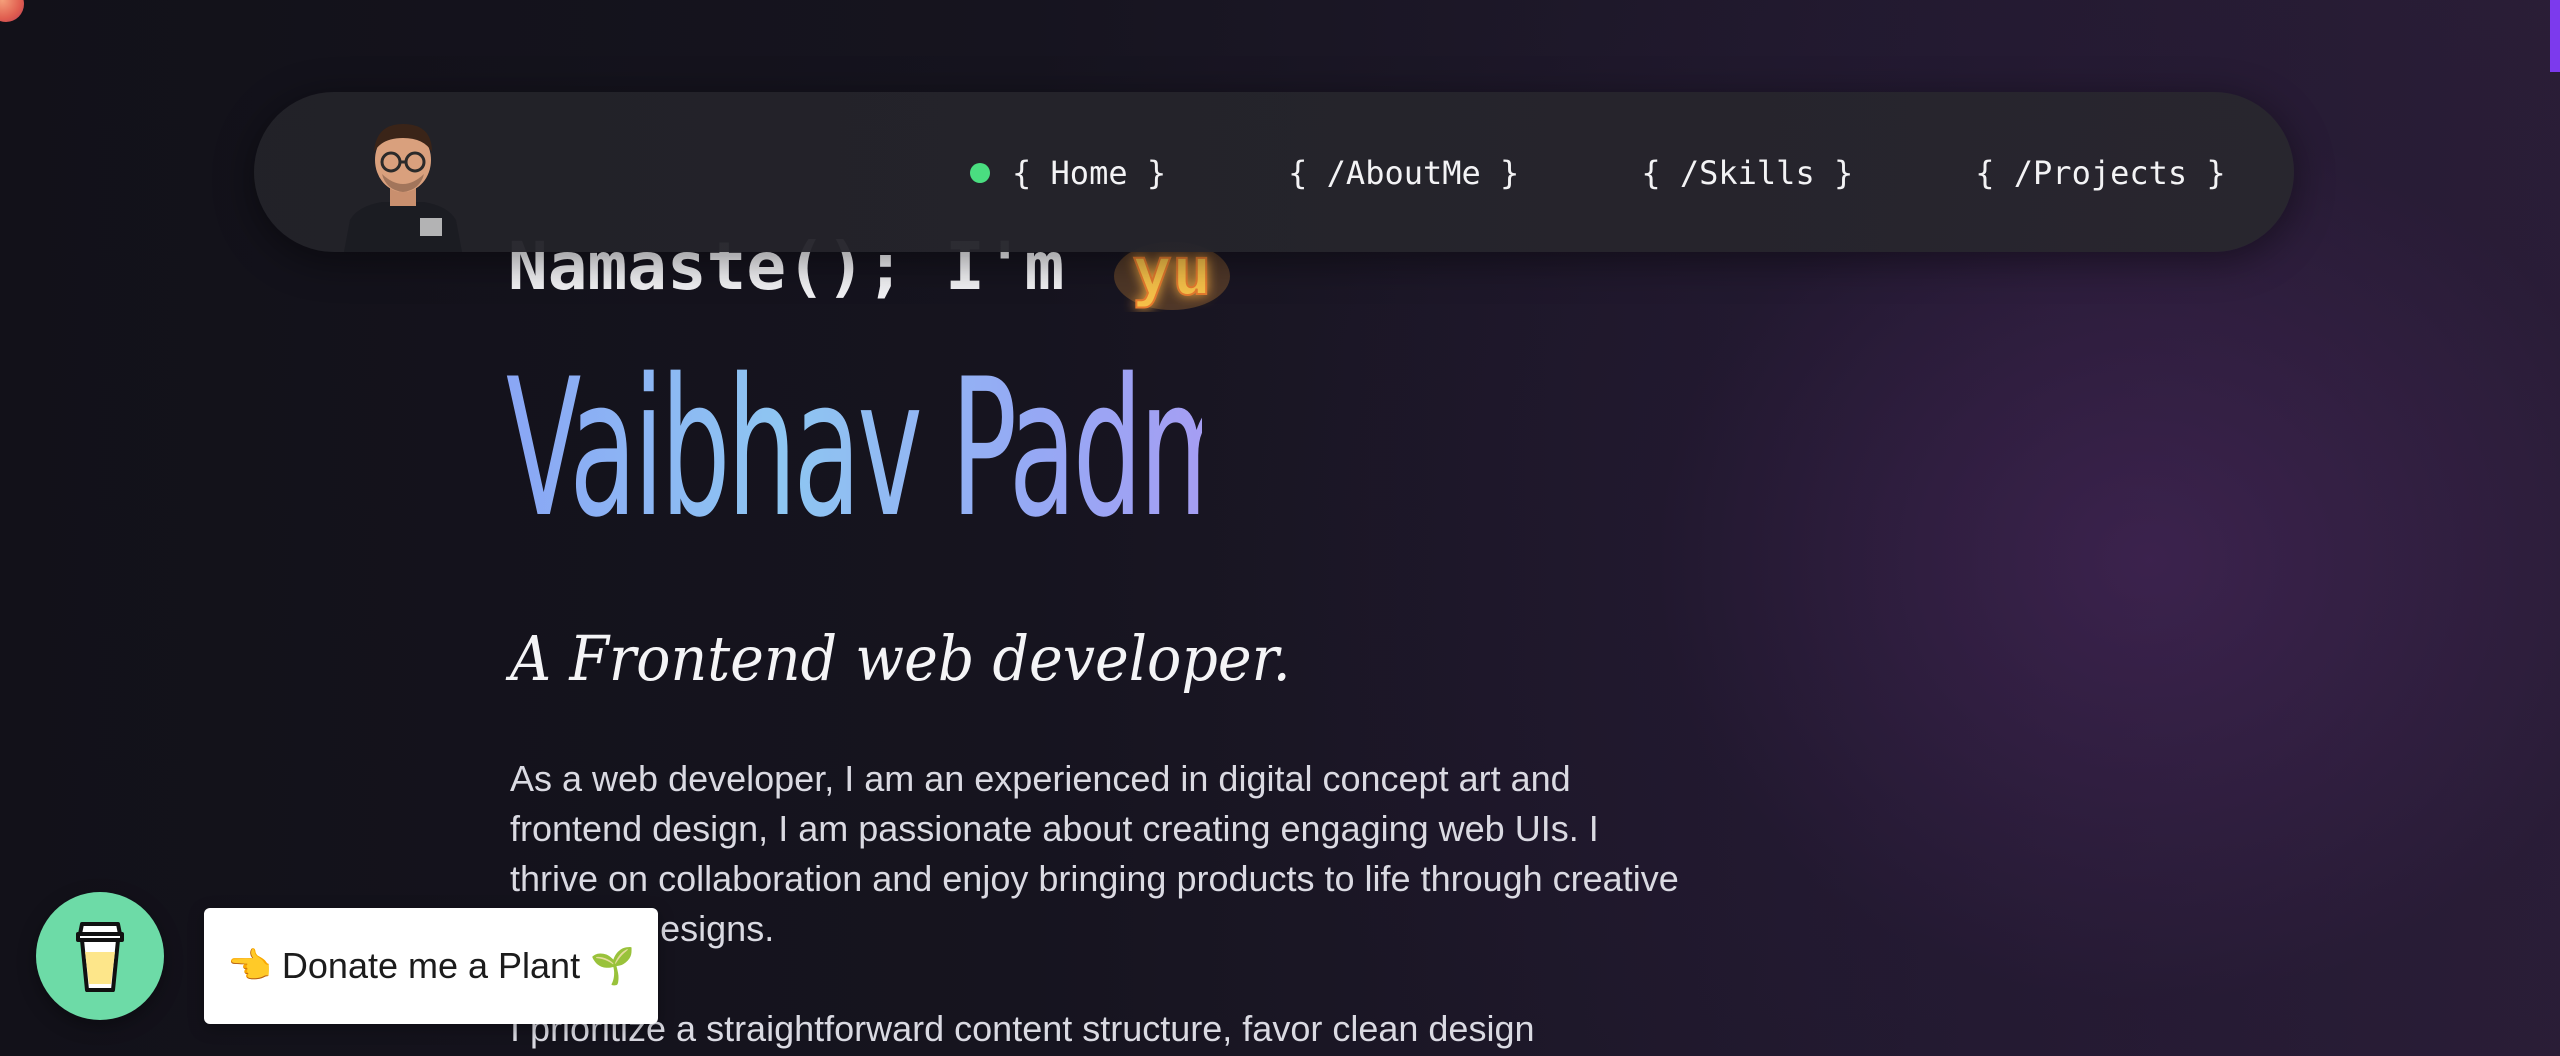  What do you see at coordinates (980, 173) in the screenshot?
I see `status-dot-icon` at bounding box center [980, 173].